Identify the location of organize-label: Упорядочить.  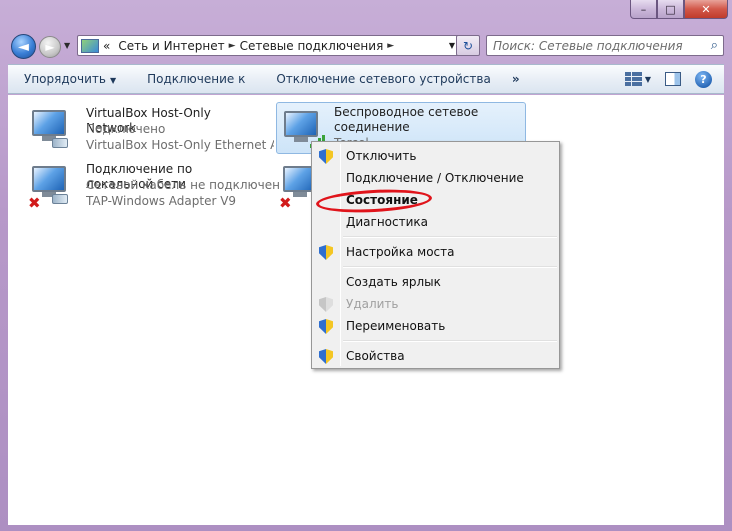
(65, 79).